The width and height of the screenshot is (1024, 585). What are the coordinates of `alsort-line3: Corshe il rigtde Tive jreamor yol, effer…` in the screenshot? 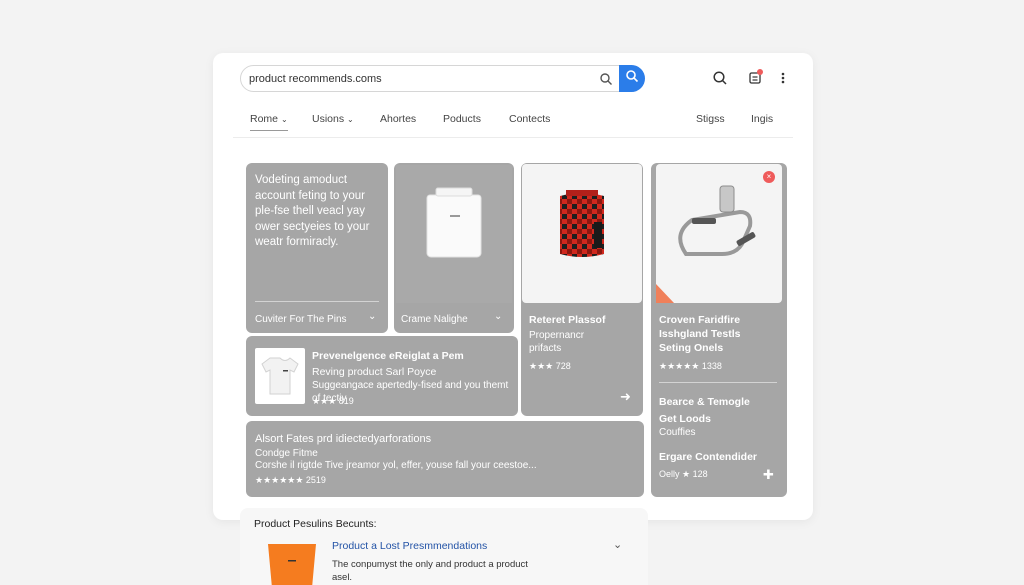 It's located at (396, 465).